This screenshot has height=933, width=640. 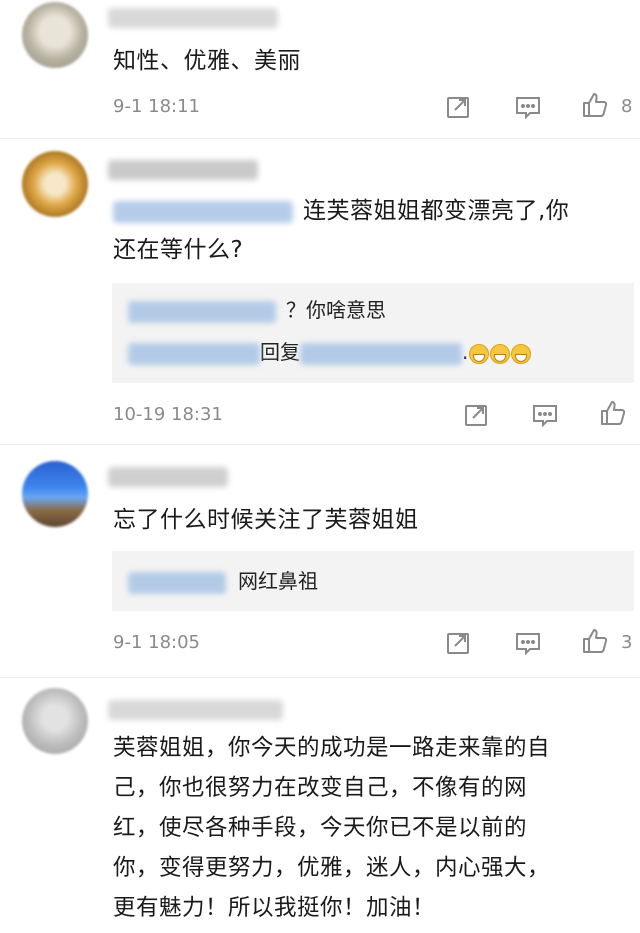 I want to click on comment-text-line: 更有魅力！所以我挺你！加油！, so click(x=274, y=908).